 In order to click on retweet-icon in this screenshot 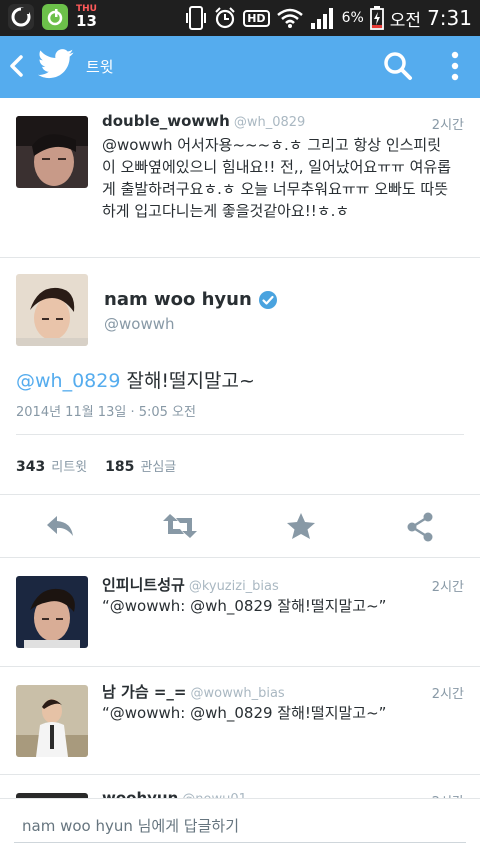, I will do `click(180, 526)`.